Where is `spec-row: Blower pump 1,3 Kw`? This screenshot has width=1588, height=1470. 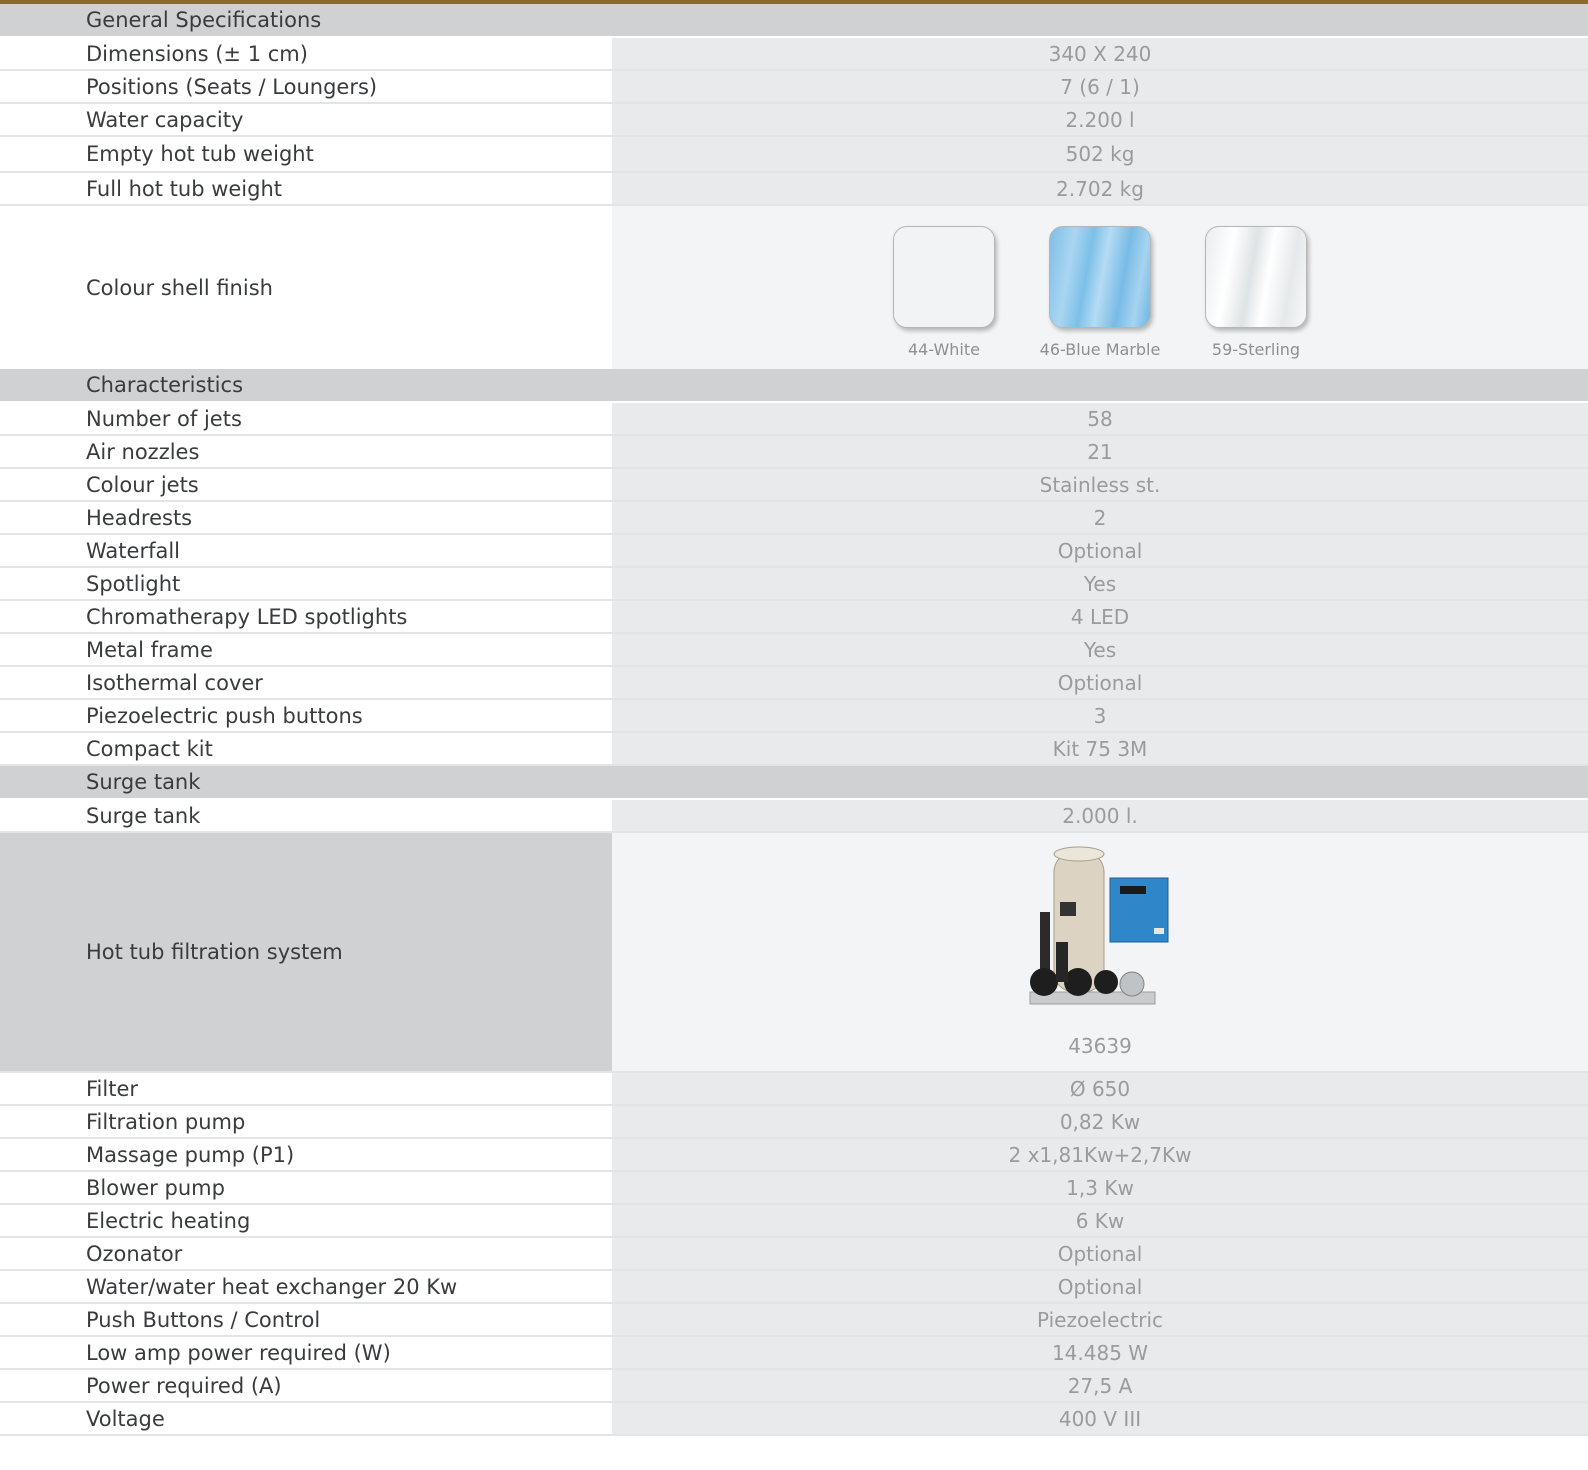
spec-row: Blower pump 1,3 Kw is located at coordinates (794, 1188).